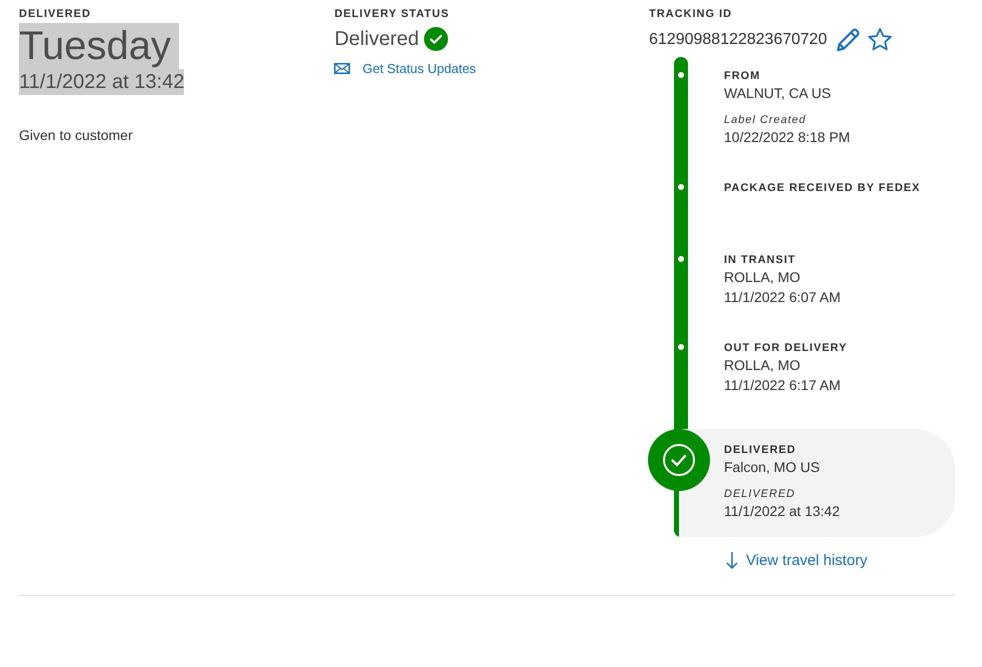  What do you see at coordinates (847, 40) in the screenshot?
I see `pencil-icon` at bounding box center [847, 40].